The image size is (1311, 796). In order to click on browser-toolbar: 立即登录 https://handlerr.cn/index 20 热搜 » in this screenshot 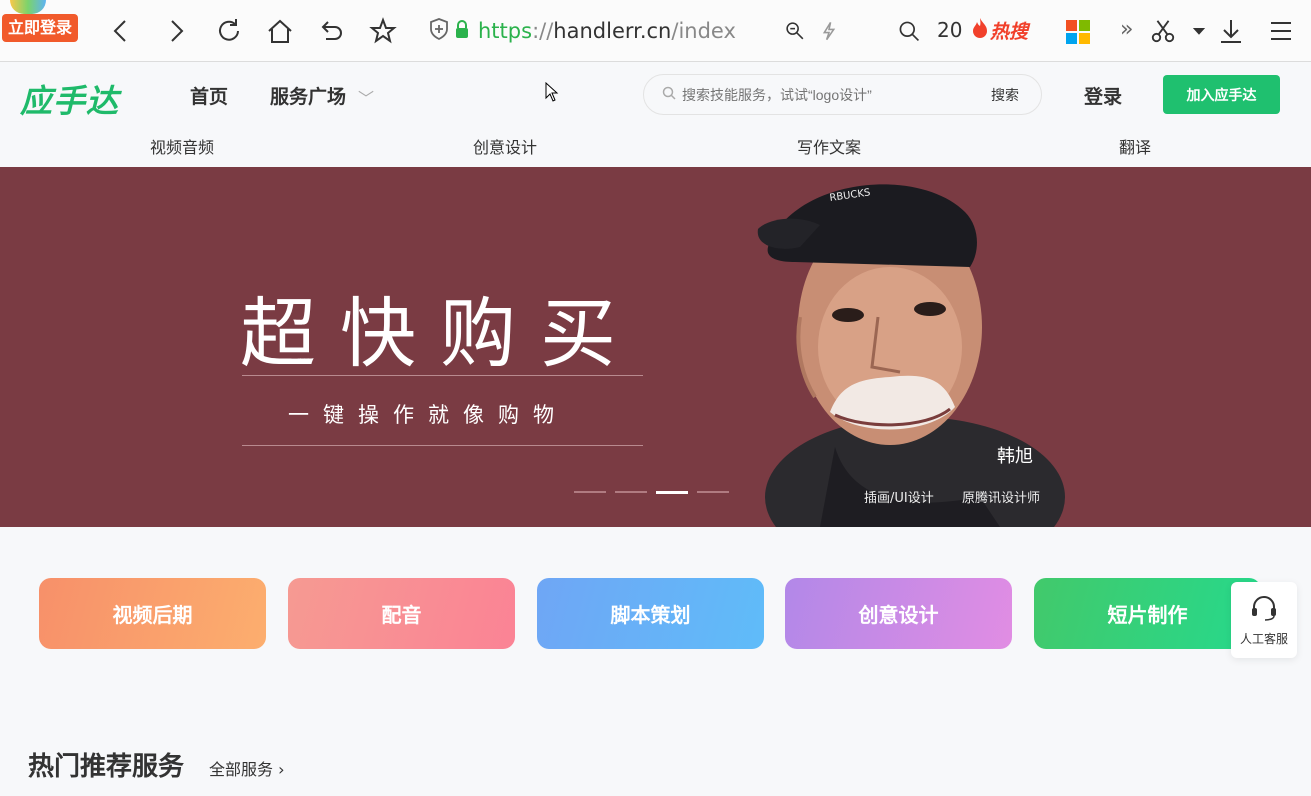, I will do `click(655, 31)`.